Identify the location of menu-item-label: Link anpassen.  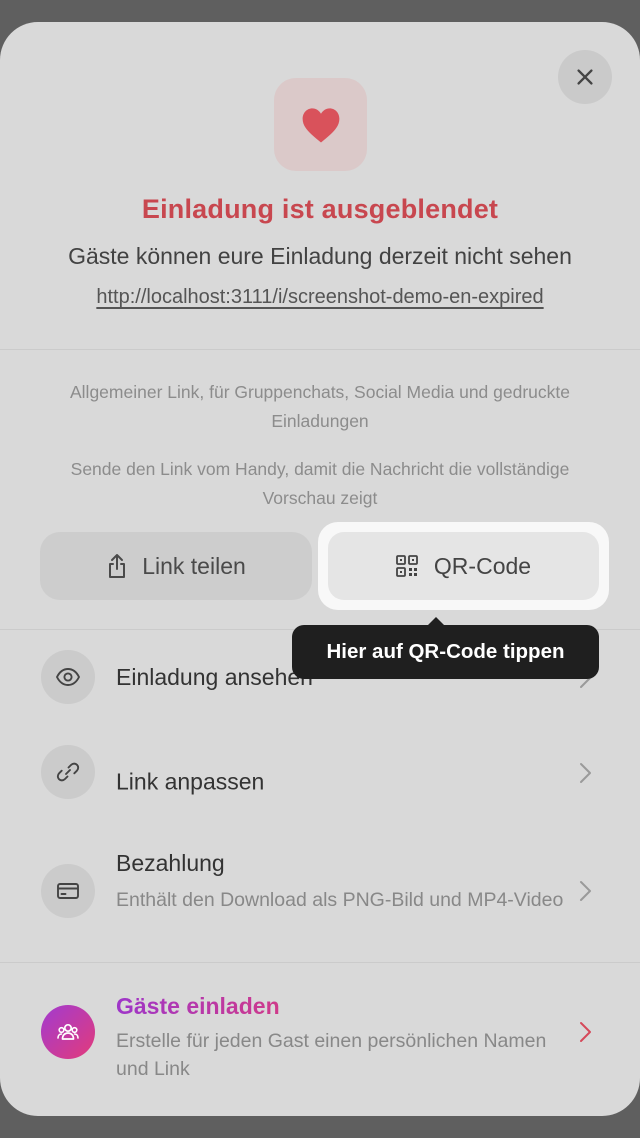
(190, 781).